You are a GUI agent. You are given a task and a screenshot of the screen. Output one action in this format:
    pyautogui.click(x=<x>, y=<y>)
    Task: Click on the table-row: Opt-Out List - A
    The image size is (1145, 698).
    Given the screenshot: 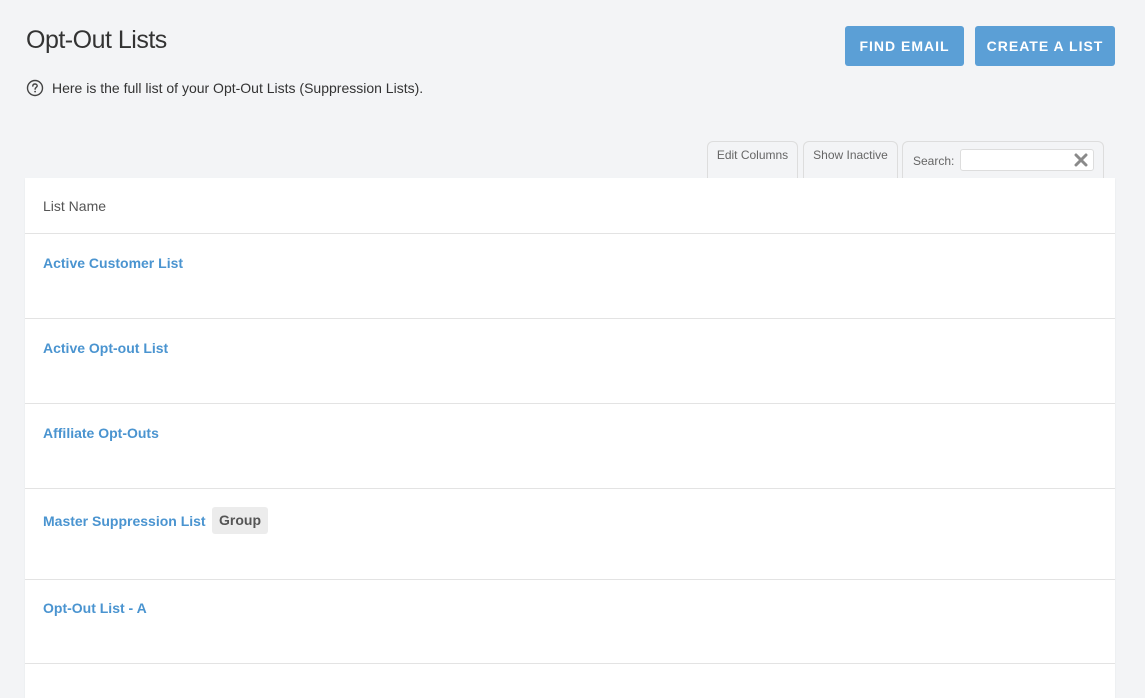 What is the action you would take?
    pyautogui.click(x=570, y=622)
    